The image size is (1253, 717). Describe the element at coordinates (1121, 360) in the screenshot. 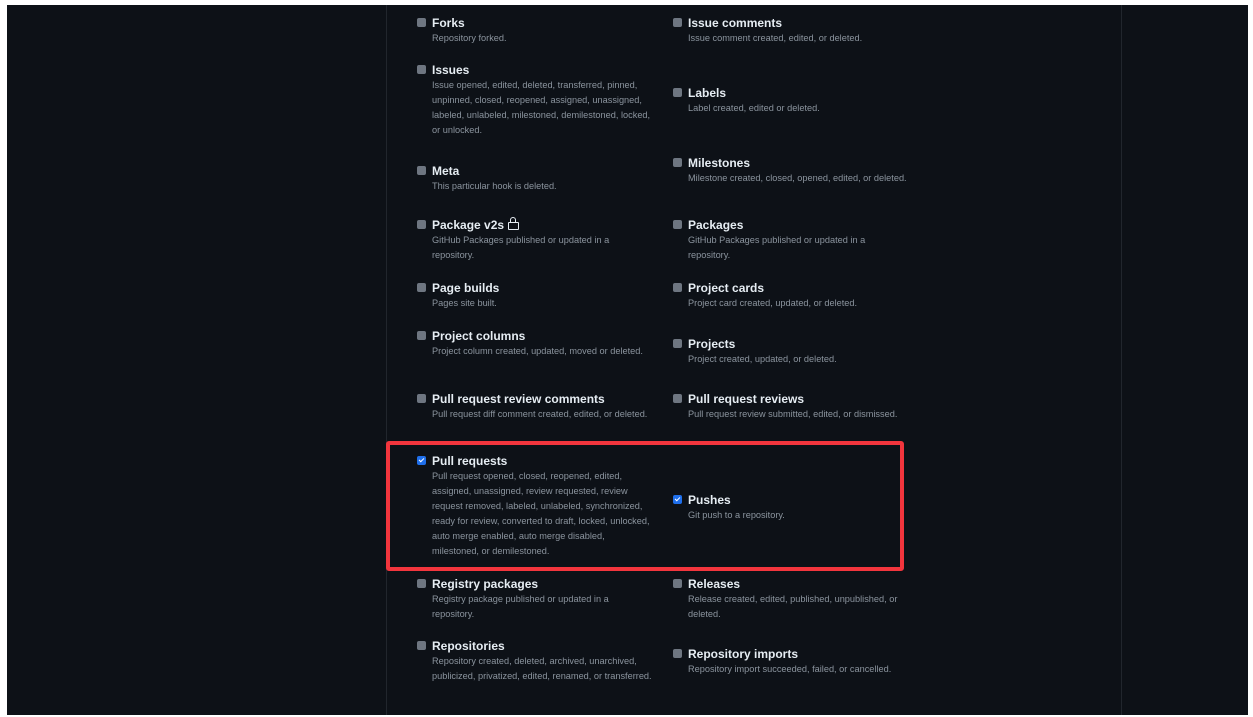

I see `panel-right-border` at that location.